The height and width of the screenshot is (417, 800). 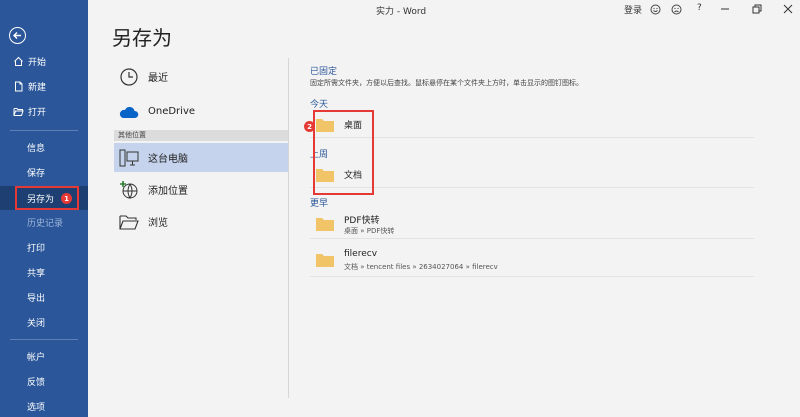 I want to click on minimize-icon, so click(x=725, y=9).